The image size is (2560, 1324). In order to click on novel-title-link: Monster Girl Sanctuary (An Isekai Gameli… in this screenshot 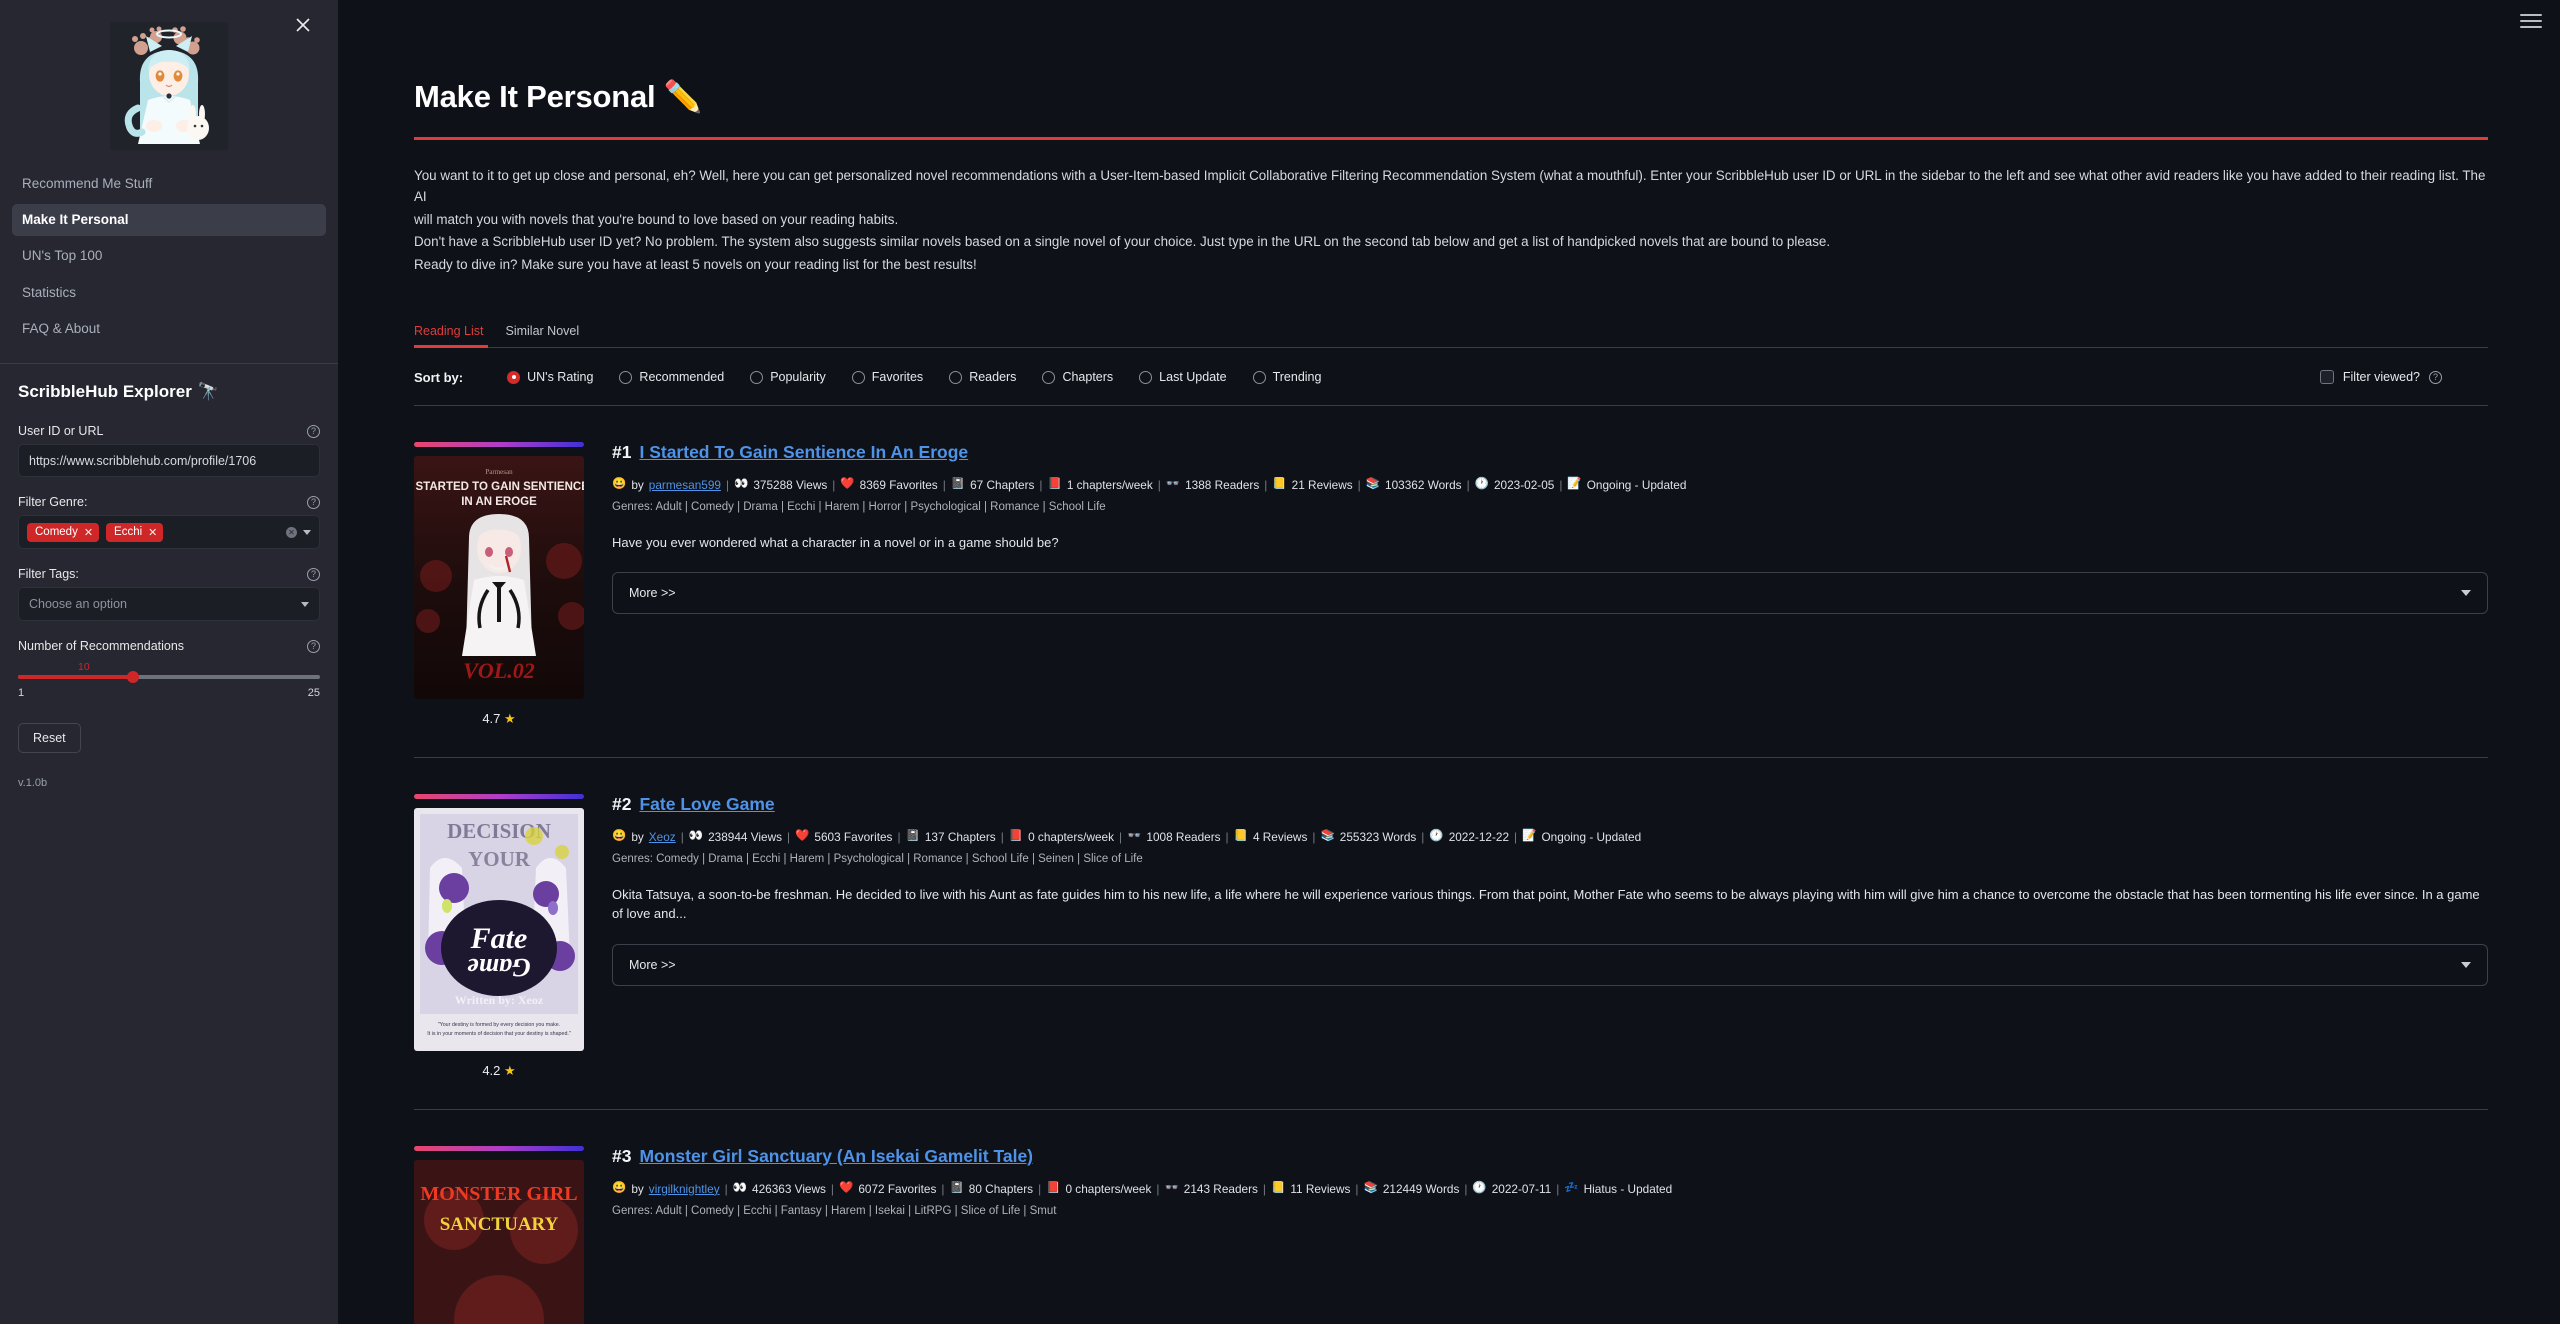, I will do `click(836, 1156)`.